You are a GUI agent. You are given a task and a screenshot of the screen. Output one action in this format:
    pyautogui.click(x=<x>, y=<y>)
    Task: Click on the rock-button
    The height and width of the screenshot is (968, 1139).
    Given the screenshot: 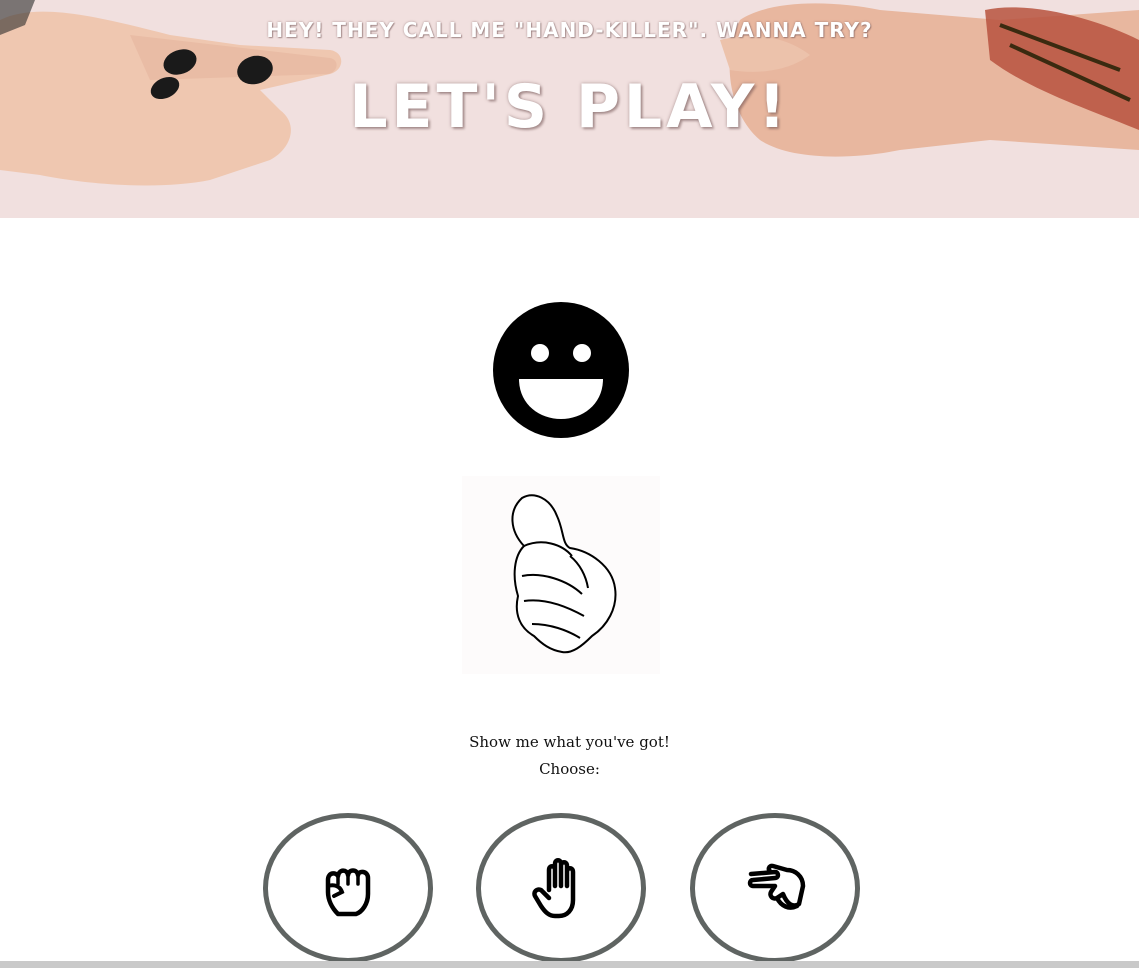 What is the action you would take?
    pyautogui.click(x=348, y=888)
    